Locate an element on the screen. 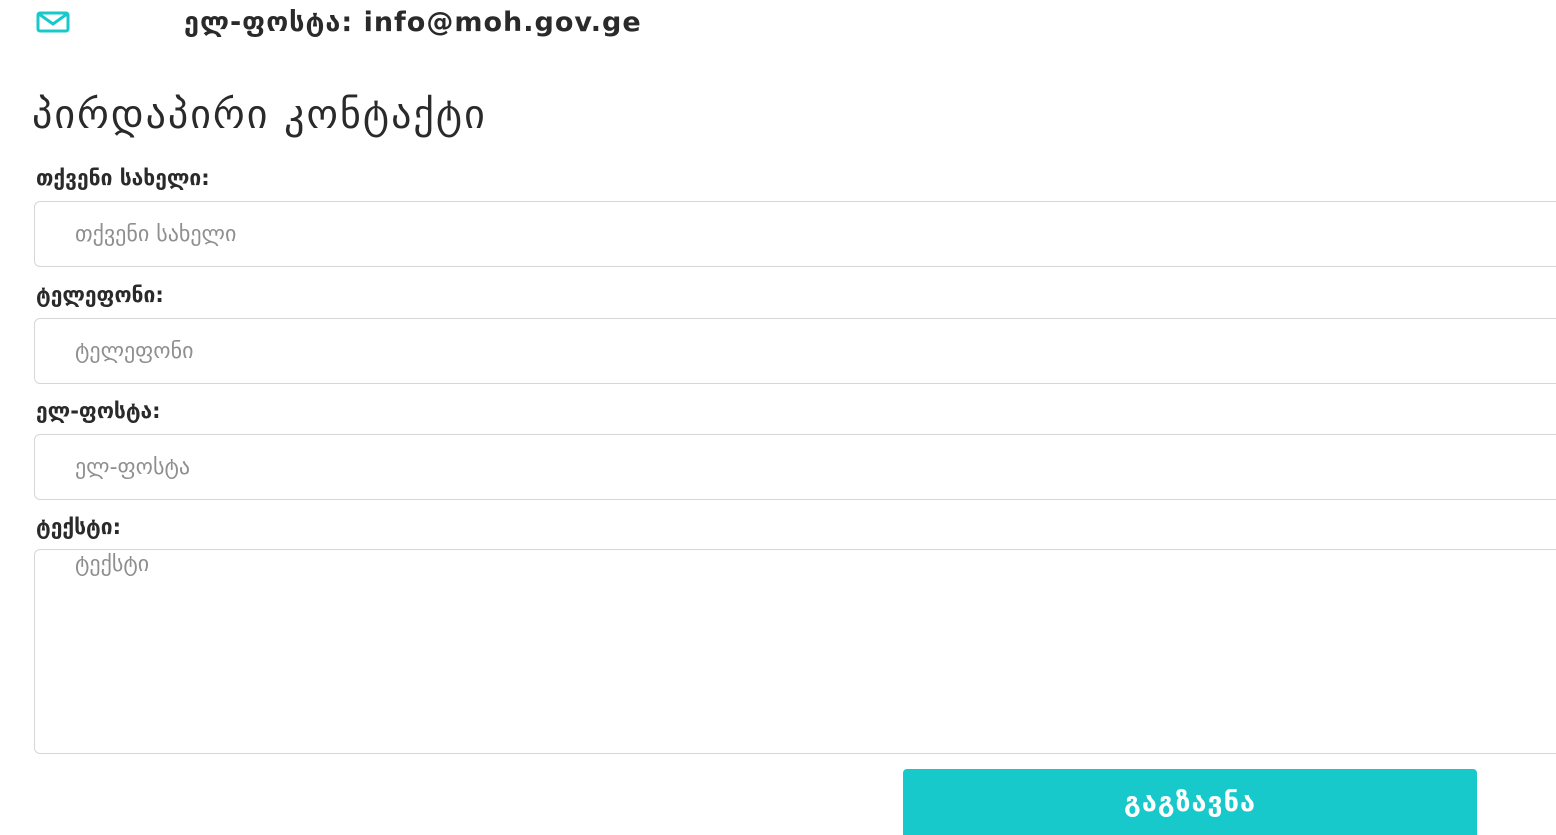 Image resolution: width=1556 pixels, height=835 pixels. email-label: ელ-ფოსტა: is located at coordinates (98, 411).